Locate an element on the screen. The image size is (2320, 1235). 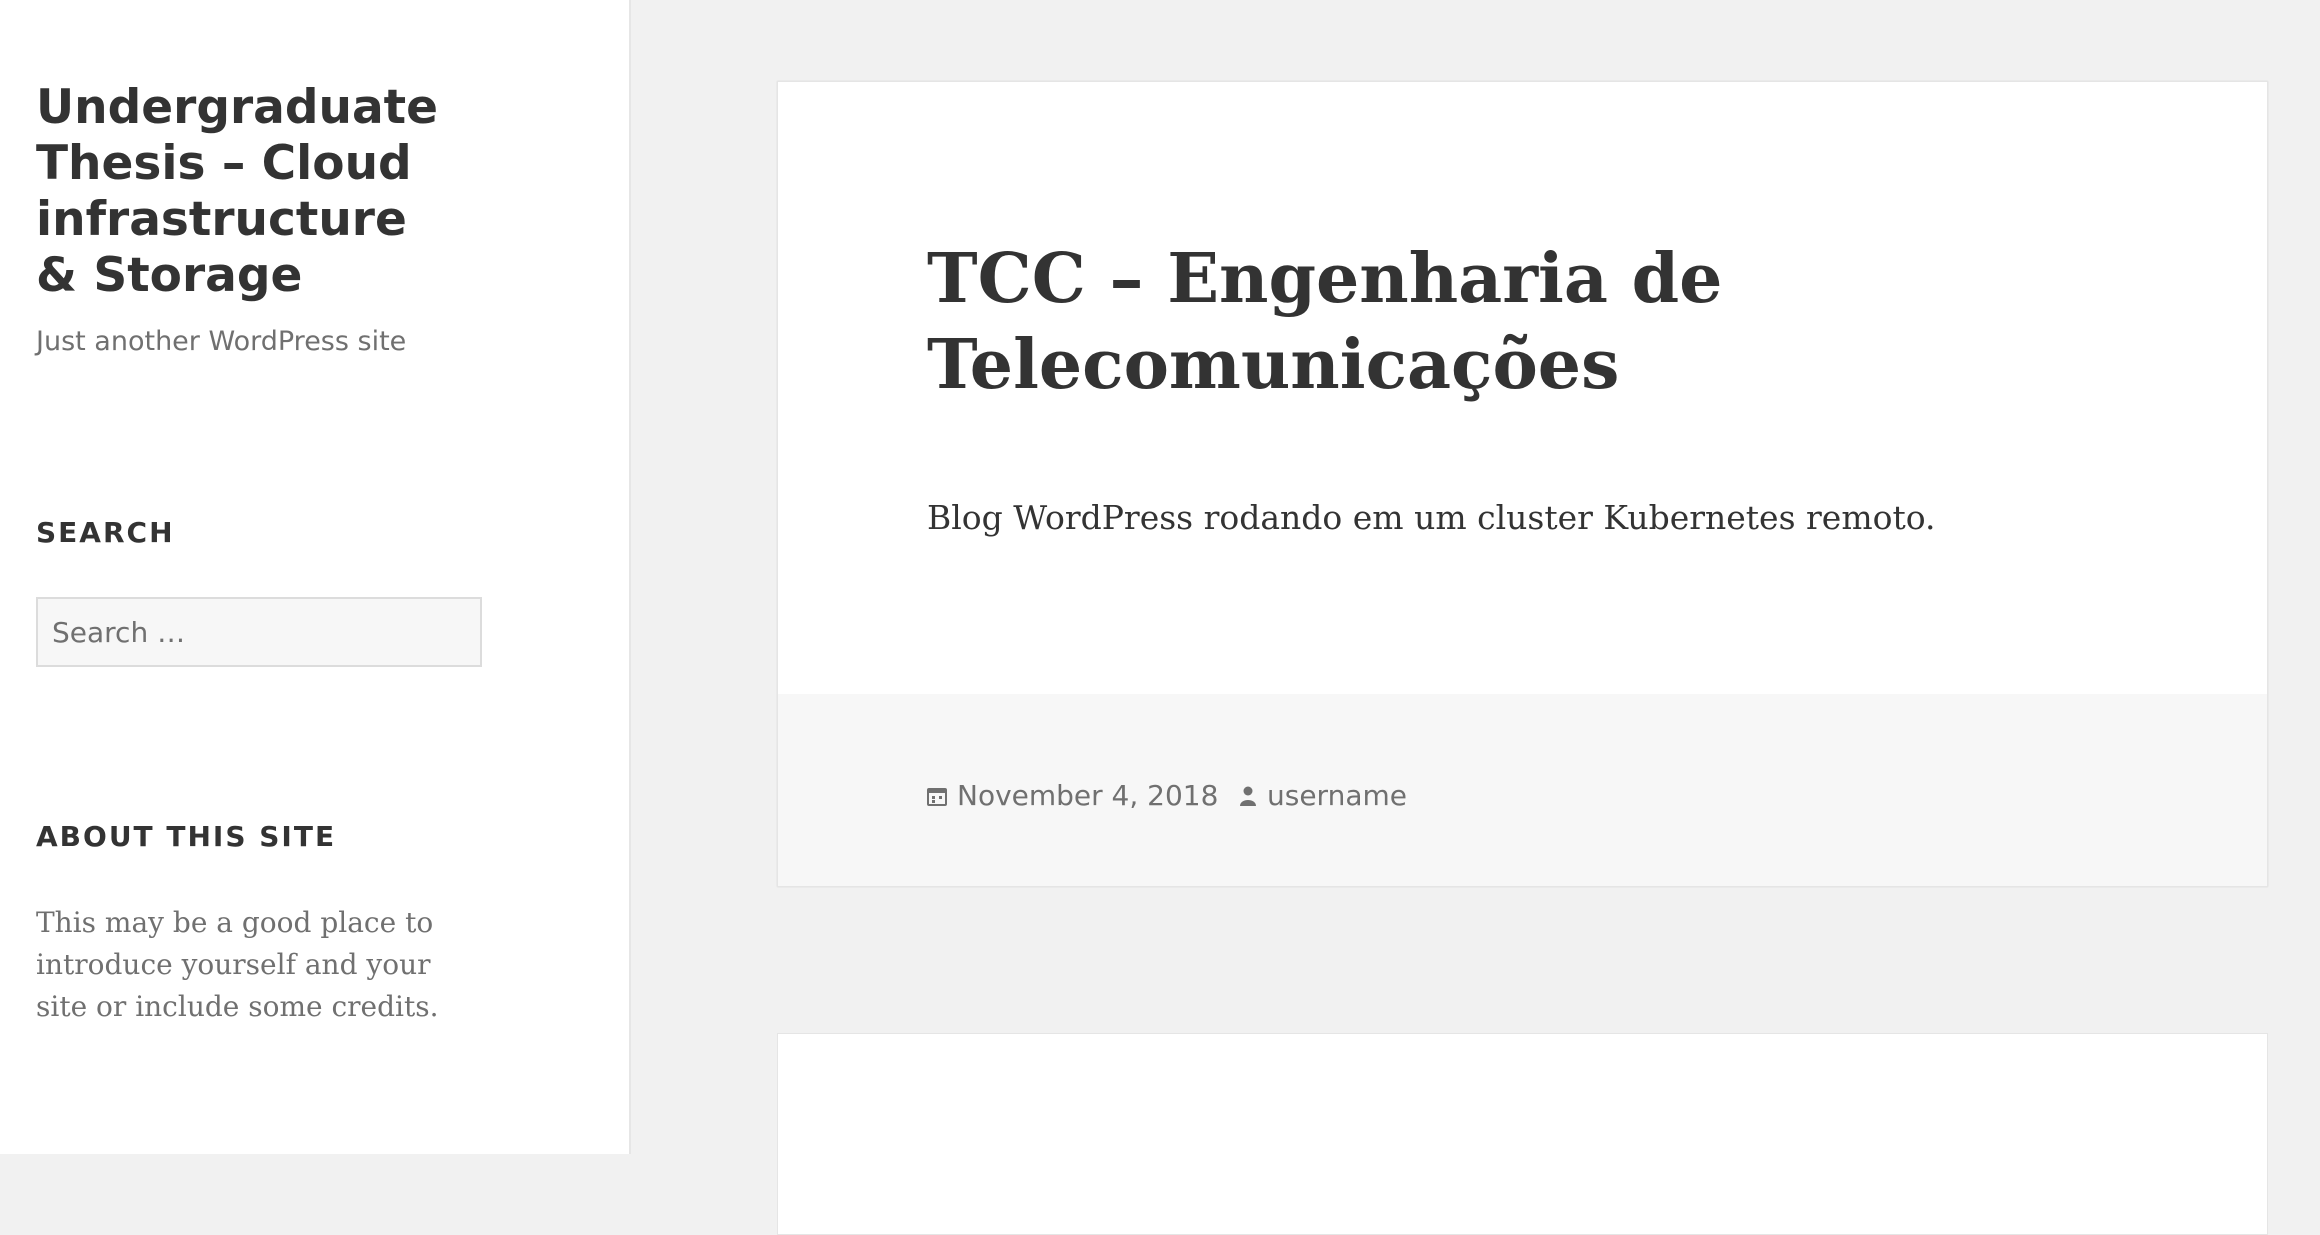
post-footer: November 4, 2018 username is located at coordinates (1522, 790).